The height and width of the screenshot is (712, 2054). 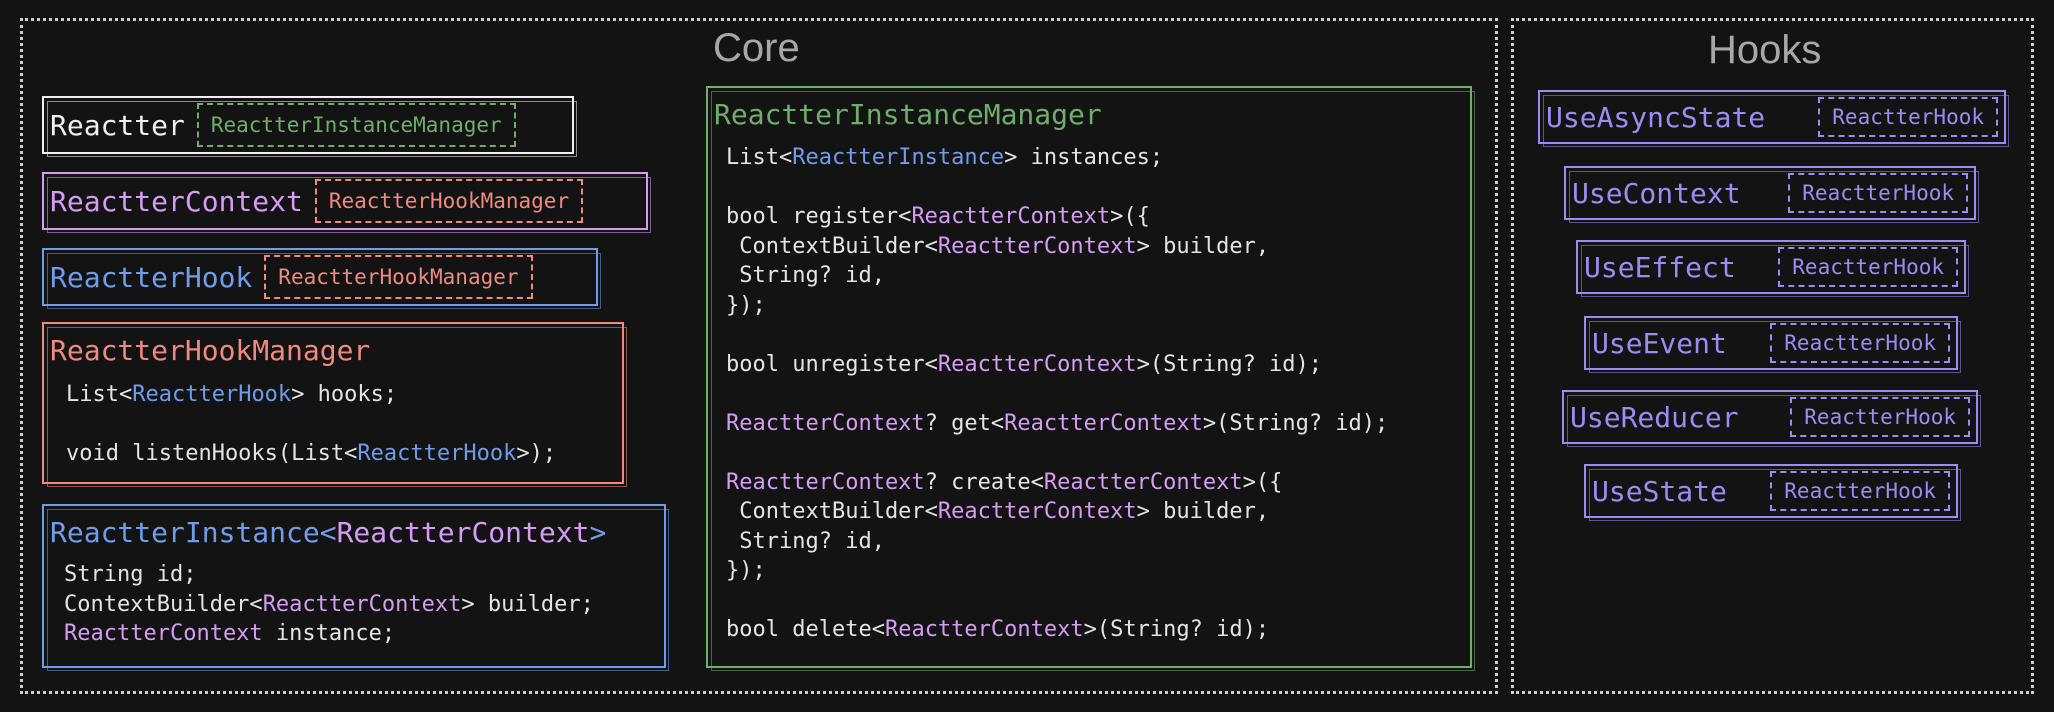 What do you see at coordinates (756, 48) in the screenshot?
I see `core-section-title: Core` at bounding box center [756, 48].